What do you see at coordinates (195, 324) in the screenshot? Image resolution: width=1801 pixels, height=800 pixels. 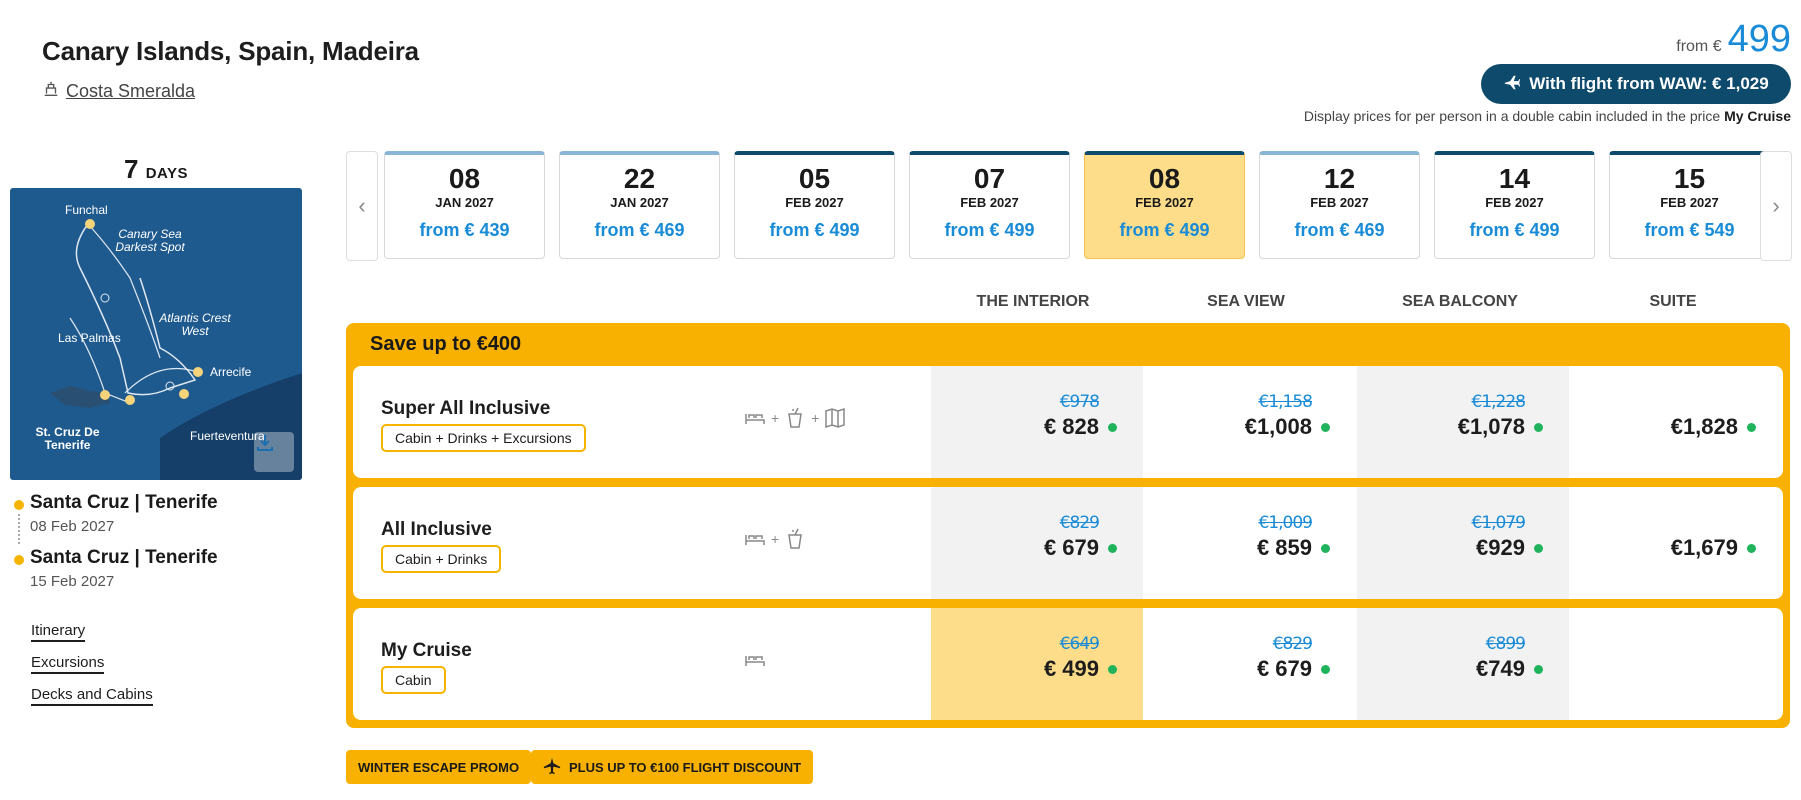 I see `map-label-atlantis: Atlantis Crest West` at bounding box center [195, 324].